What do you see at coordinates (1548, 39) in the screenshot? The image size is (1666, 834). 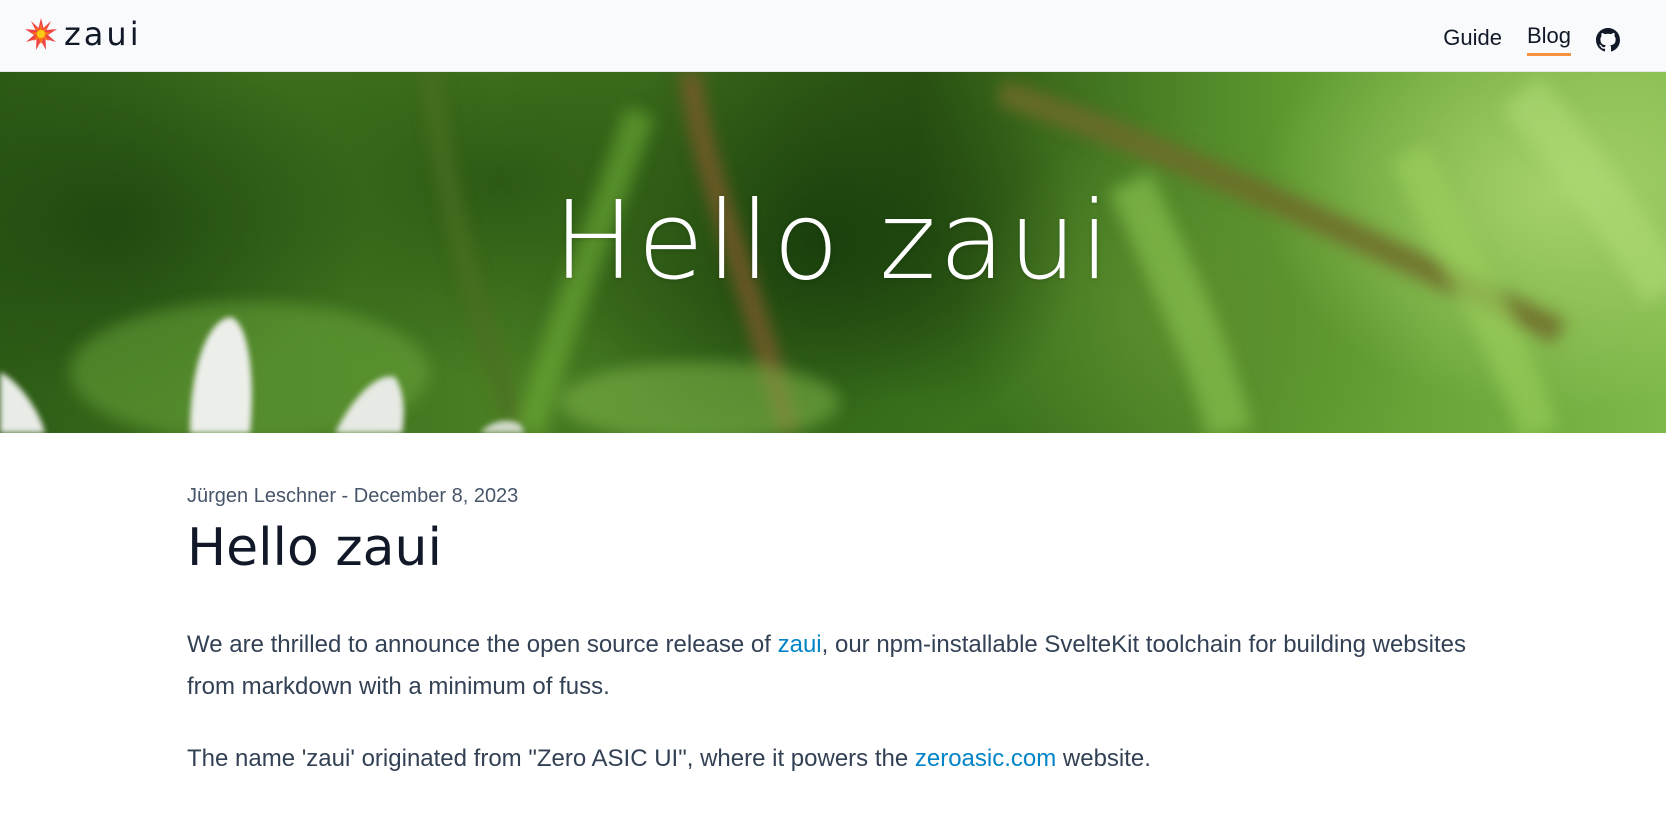 I see `nav-blog-link: Blog` at bounding box center [1548, 39].